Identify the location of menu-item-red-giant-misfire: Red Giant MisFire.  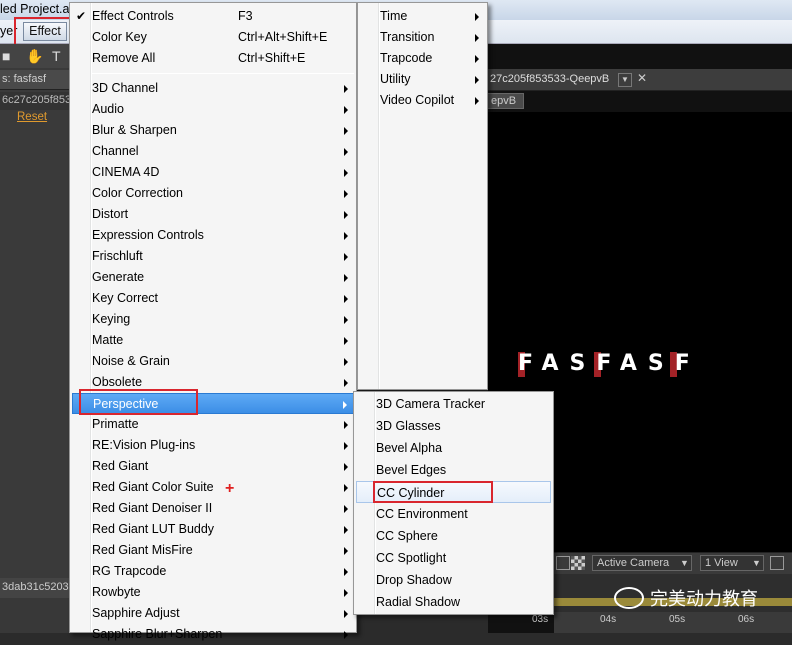
(213, 550).